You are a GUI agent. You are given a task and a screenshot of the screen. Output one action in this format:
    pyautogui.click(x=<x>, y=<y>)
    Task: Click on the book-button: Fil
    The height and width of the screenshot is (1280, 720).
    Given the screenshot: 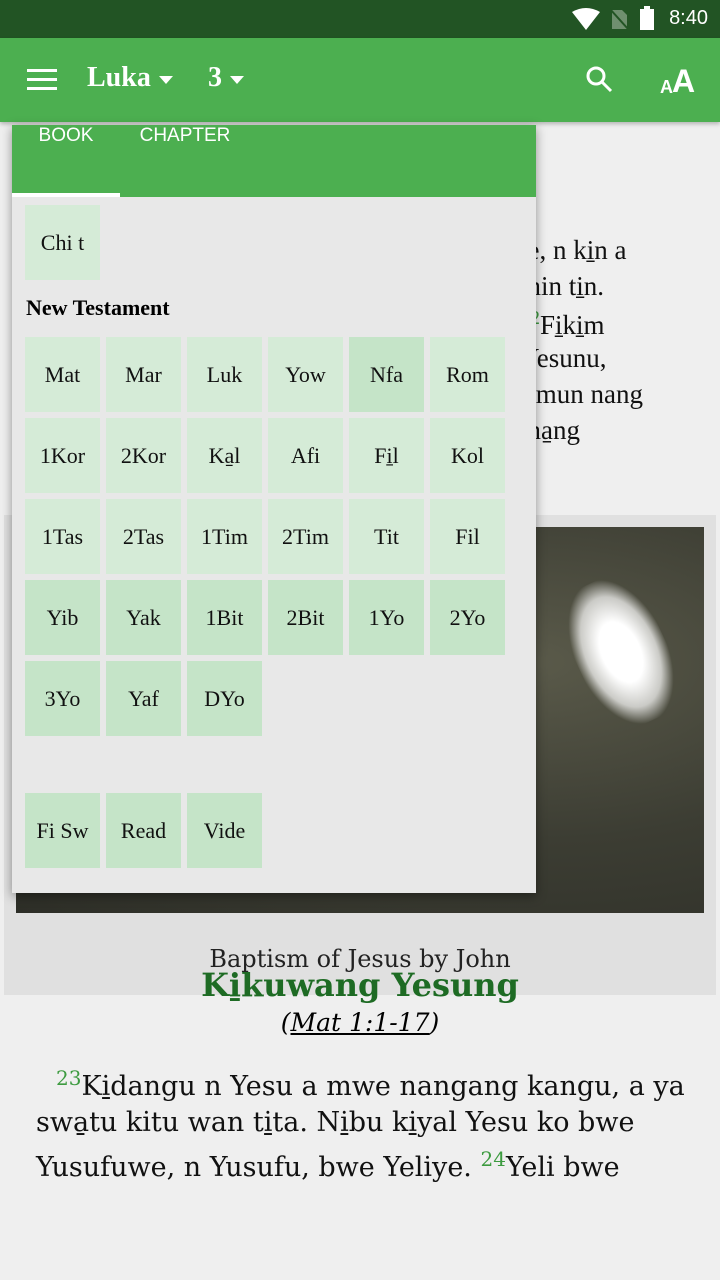 What is the action you would take?
    pyautogui.click(x=467, y=536)
    